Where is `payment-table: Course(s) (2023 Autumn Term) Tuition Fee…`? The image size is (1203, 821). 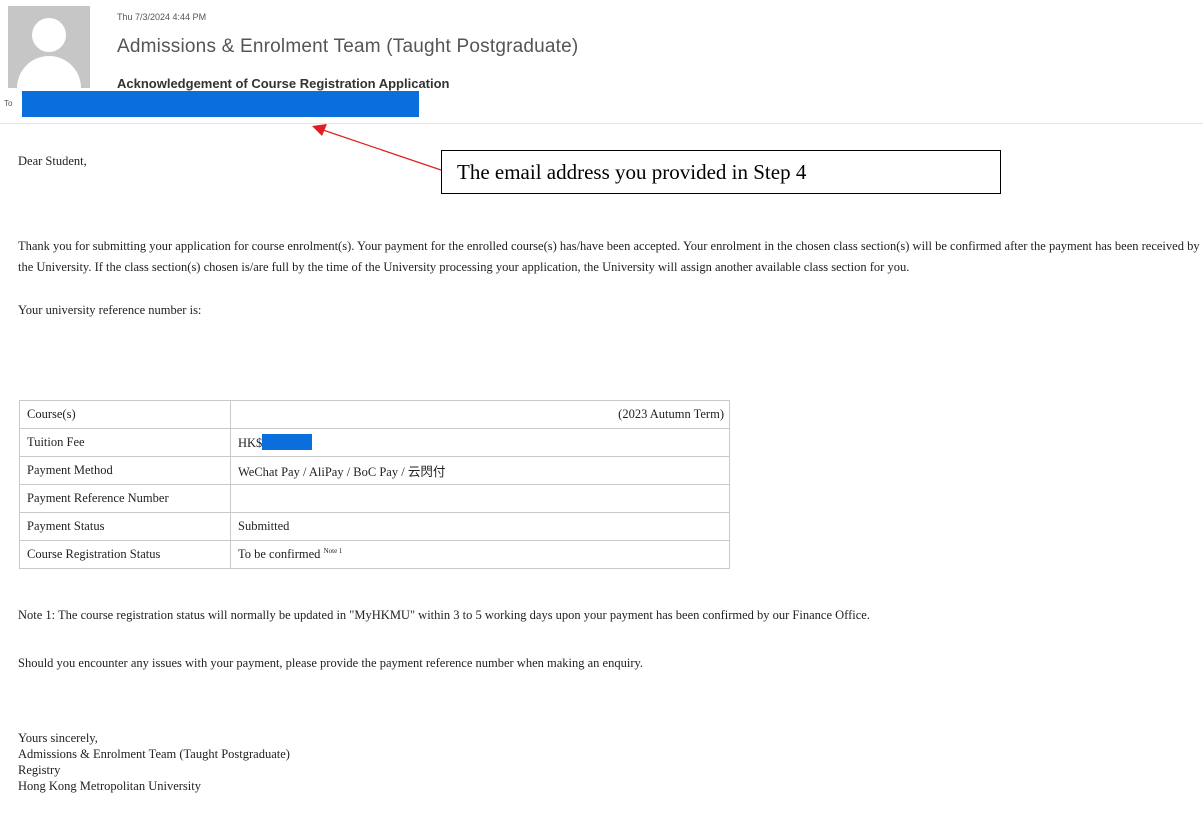 payment-table: Course(s) (2023 Autumn Term) Tuition Fee… is located at coordinates (374, 484).